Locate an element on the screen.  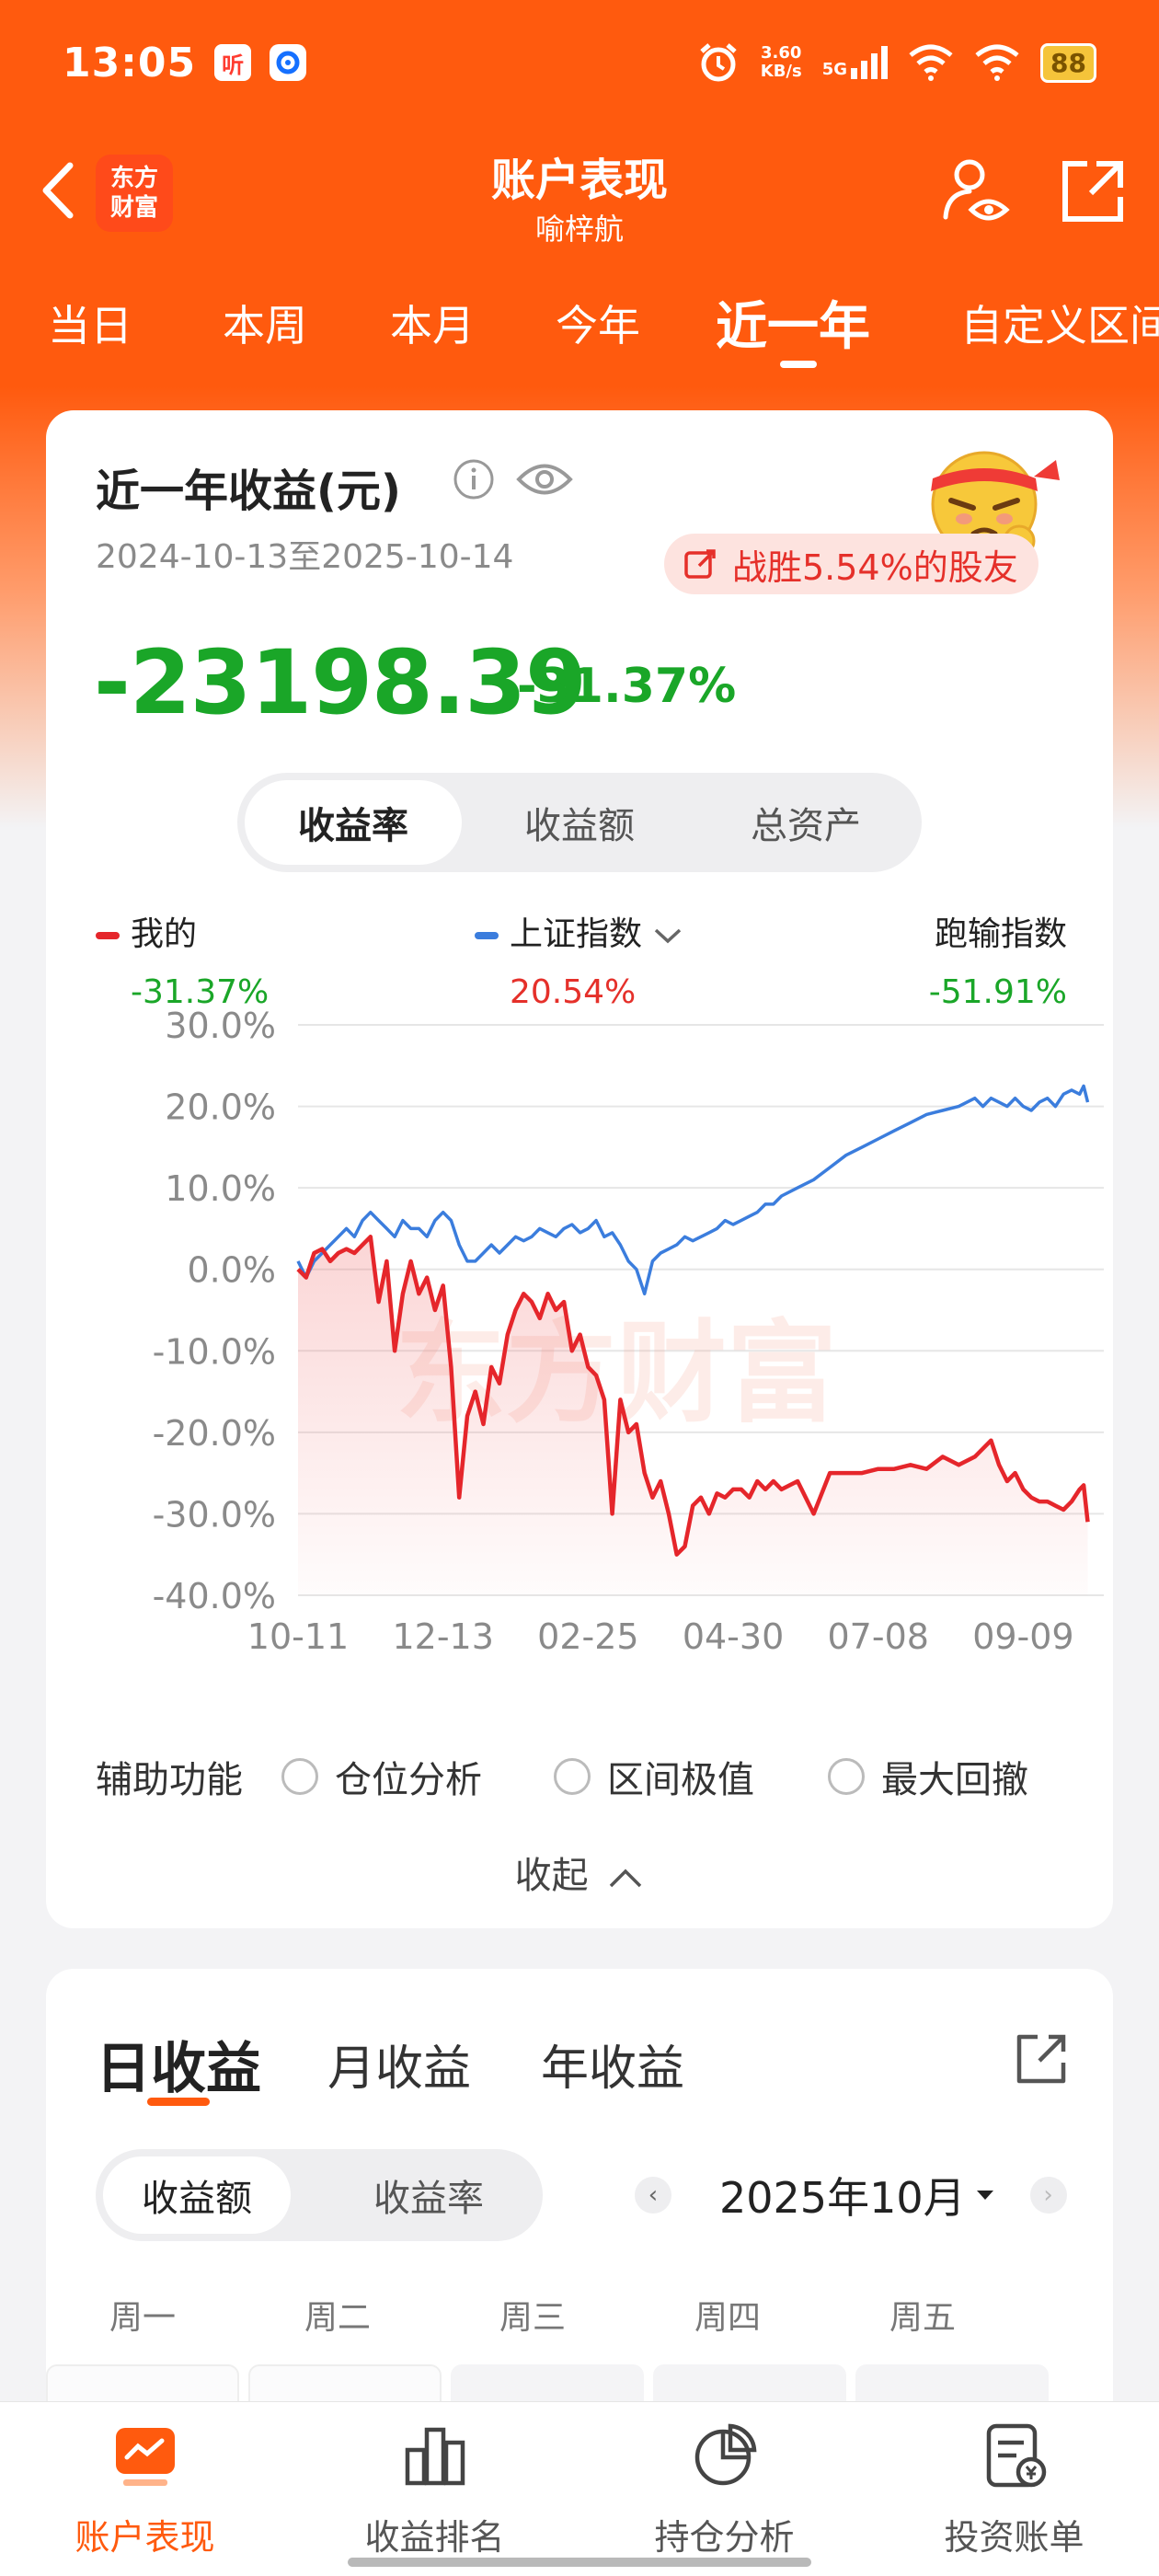
pie-chart-icon is located at coordinates (725, 2454).